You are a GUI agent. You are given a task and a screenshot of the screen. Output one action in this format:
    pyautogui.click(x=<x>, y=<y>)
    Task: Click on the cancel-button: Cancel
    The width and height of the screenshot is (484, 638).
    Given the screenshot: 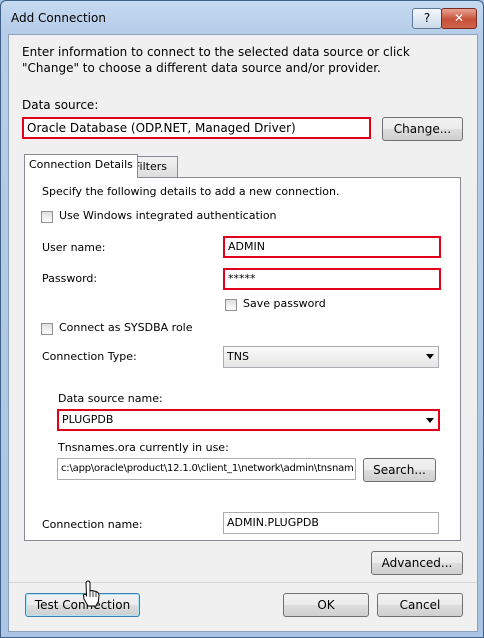 What is the action you would take?
    pyautogui.click(x=420, y=605)
    